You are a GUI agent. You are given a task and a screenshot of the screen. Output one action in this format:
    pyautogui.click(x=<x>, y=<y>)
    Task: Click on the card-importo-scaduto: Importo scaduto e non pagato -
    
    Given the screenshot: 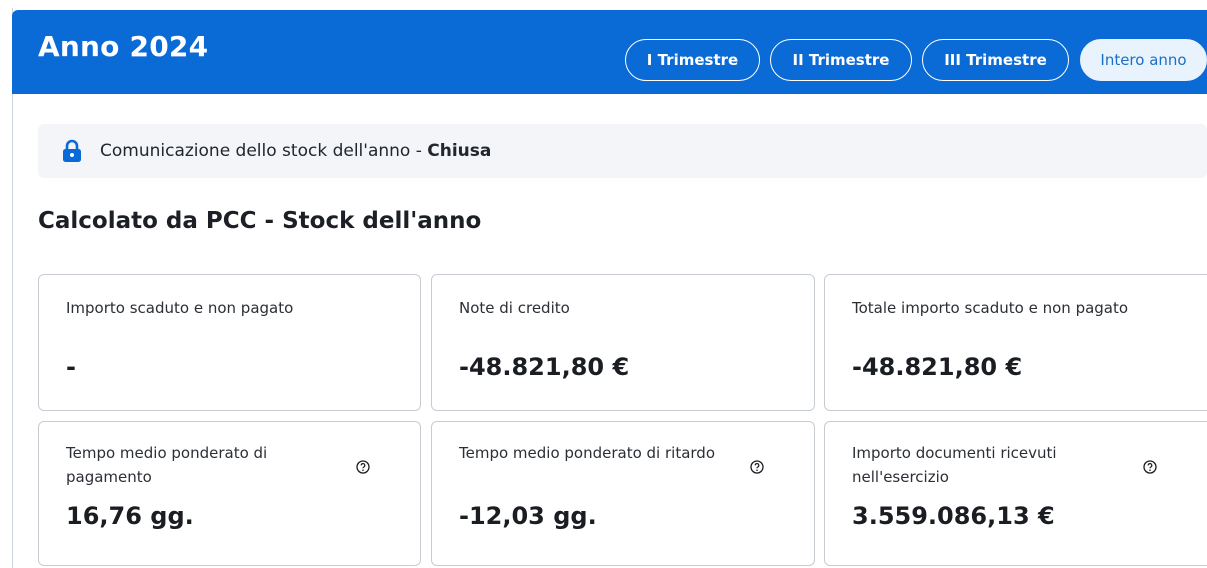 What is the action you would take?
    pyautogui.click(x=229, y=342)
    